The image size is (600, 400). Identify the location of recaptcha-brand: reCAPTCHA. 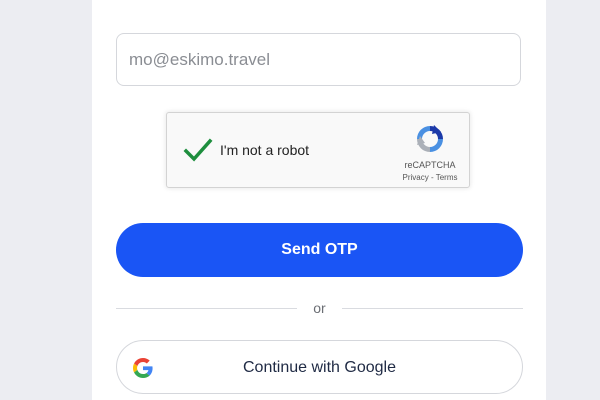
(430, 165).